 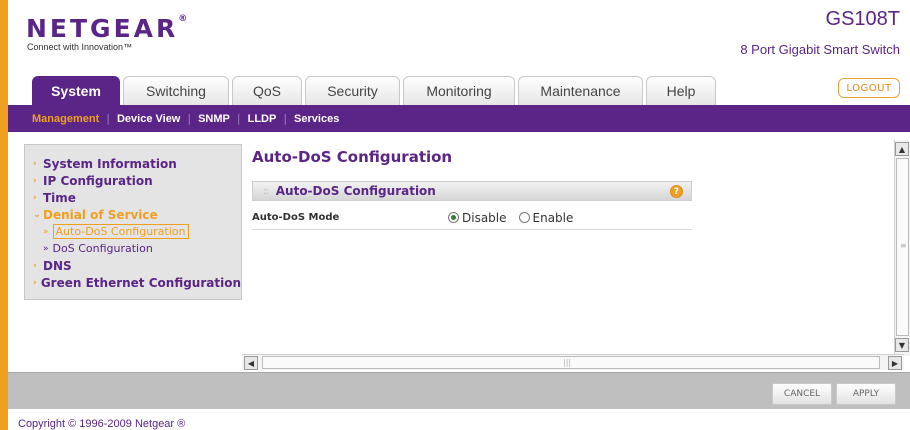 I want to click on disable-label: Disable, so click(x=484, y=217).